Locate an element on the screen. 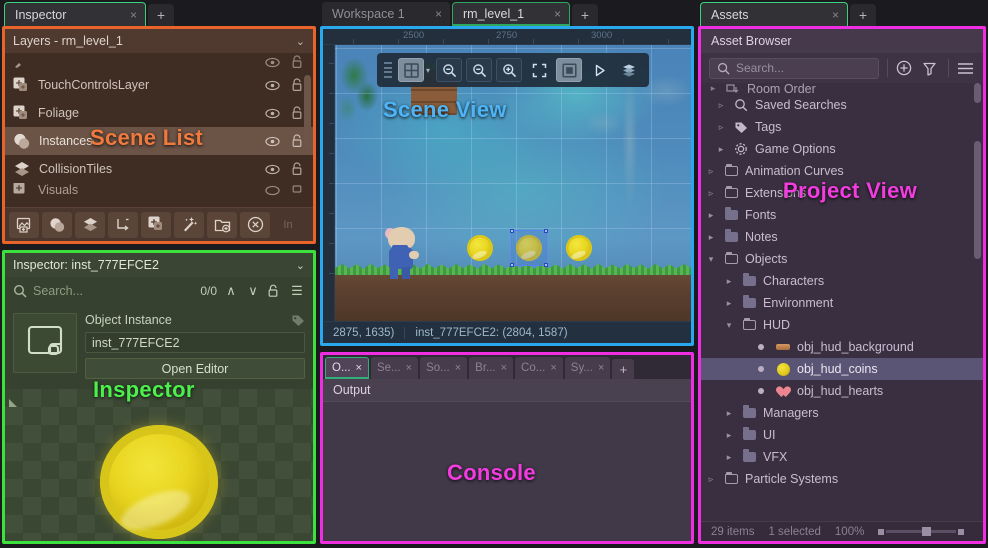 The width and height of the screenshot is (988, 548). tree-item-game-options: ▸ Game Options is located at coordinates (842, 149).